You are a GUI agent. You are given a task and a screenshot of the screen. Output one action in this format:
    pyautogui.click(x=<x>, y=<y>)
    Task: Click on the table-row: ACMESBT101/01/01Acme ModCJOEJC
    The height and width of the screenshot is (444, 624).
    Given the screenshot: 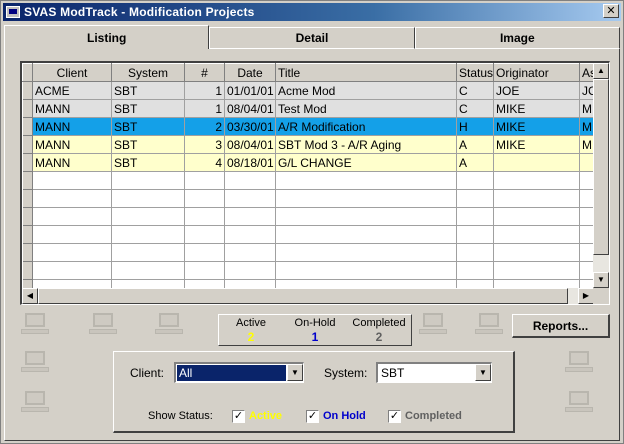 What is the action you would take?
    pyautogui.click(x=308, y=90)
    